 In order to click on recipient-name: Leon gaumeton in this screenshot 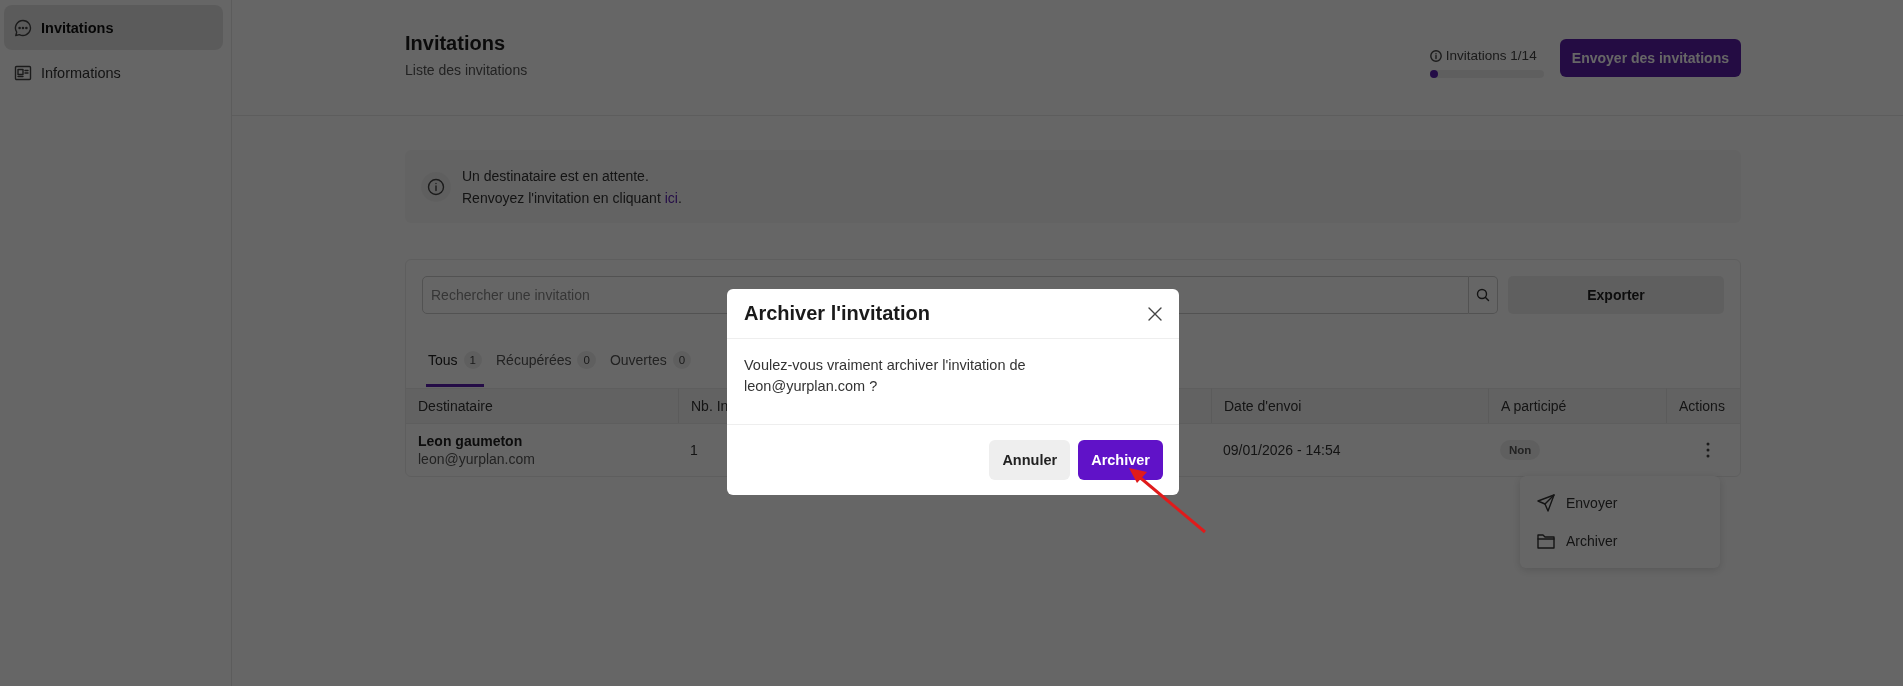, I will do `click(471, 441)`.